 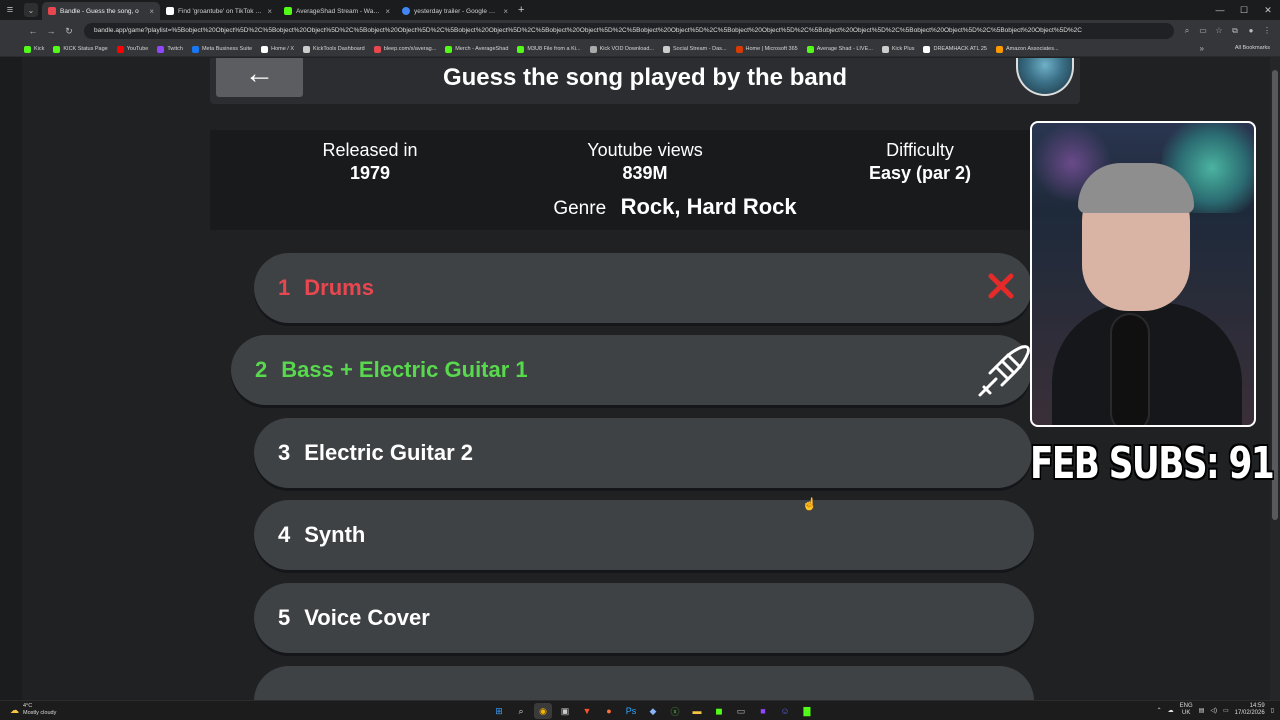 I want to click on bookmark-label: DREAMHACK ATL 25, so click(x=960, y=49).